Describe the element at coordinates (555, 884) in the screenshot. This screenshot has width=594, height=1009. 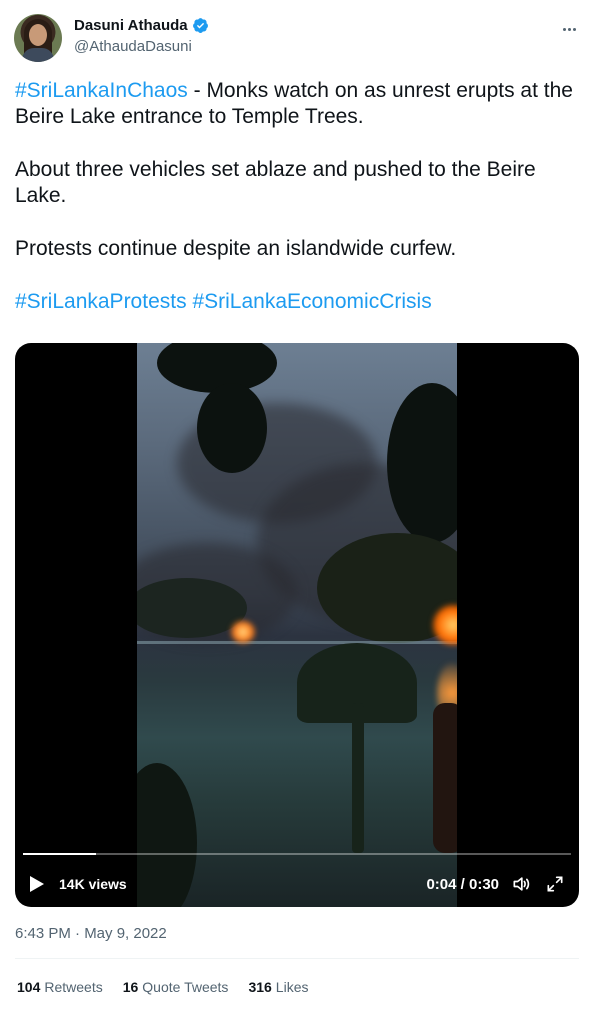
I see `fullscreen-icon` at that location.